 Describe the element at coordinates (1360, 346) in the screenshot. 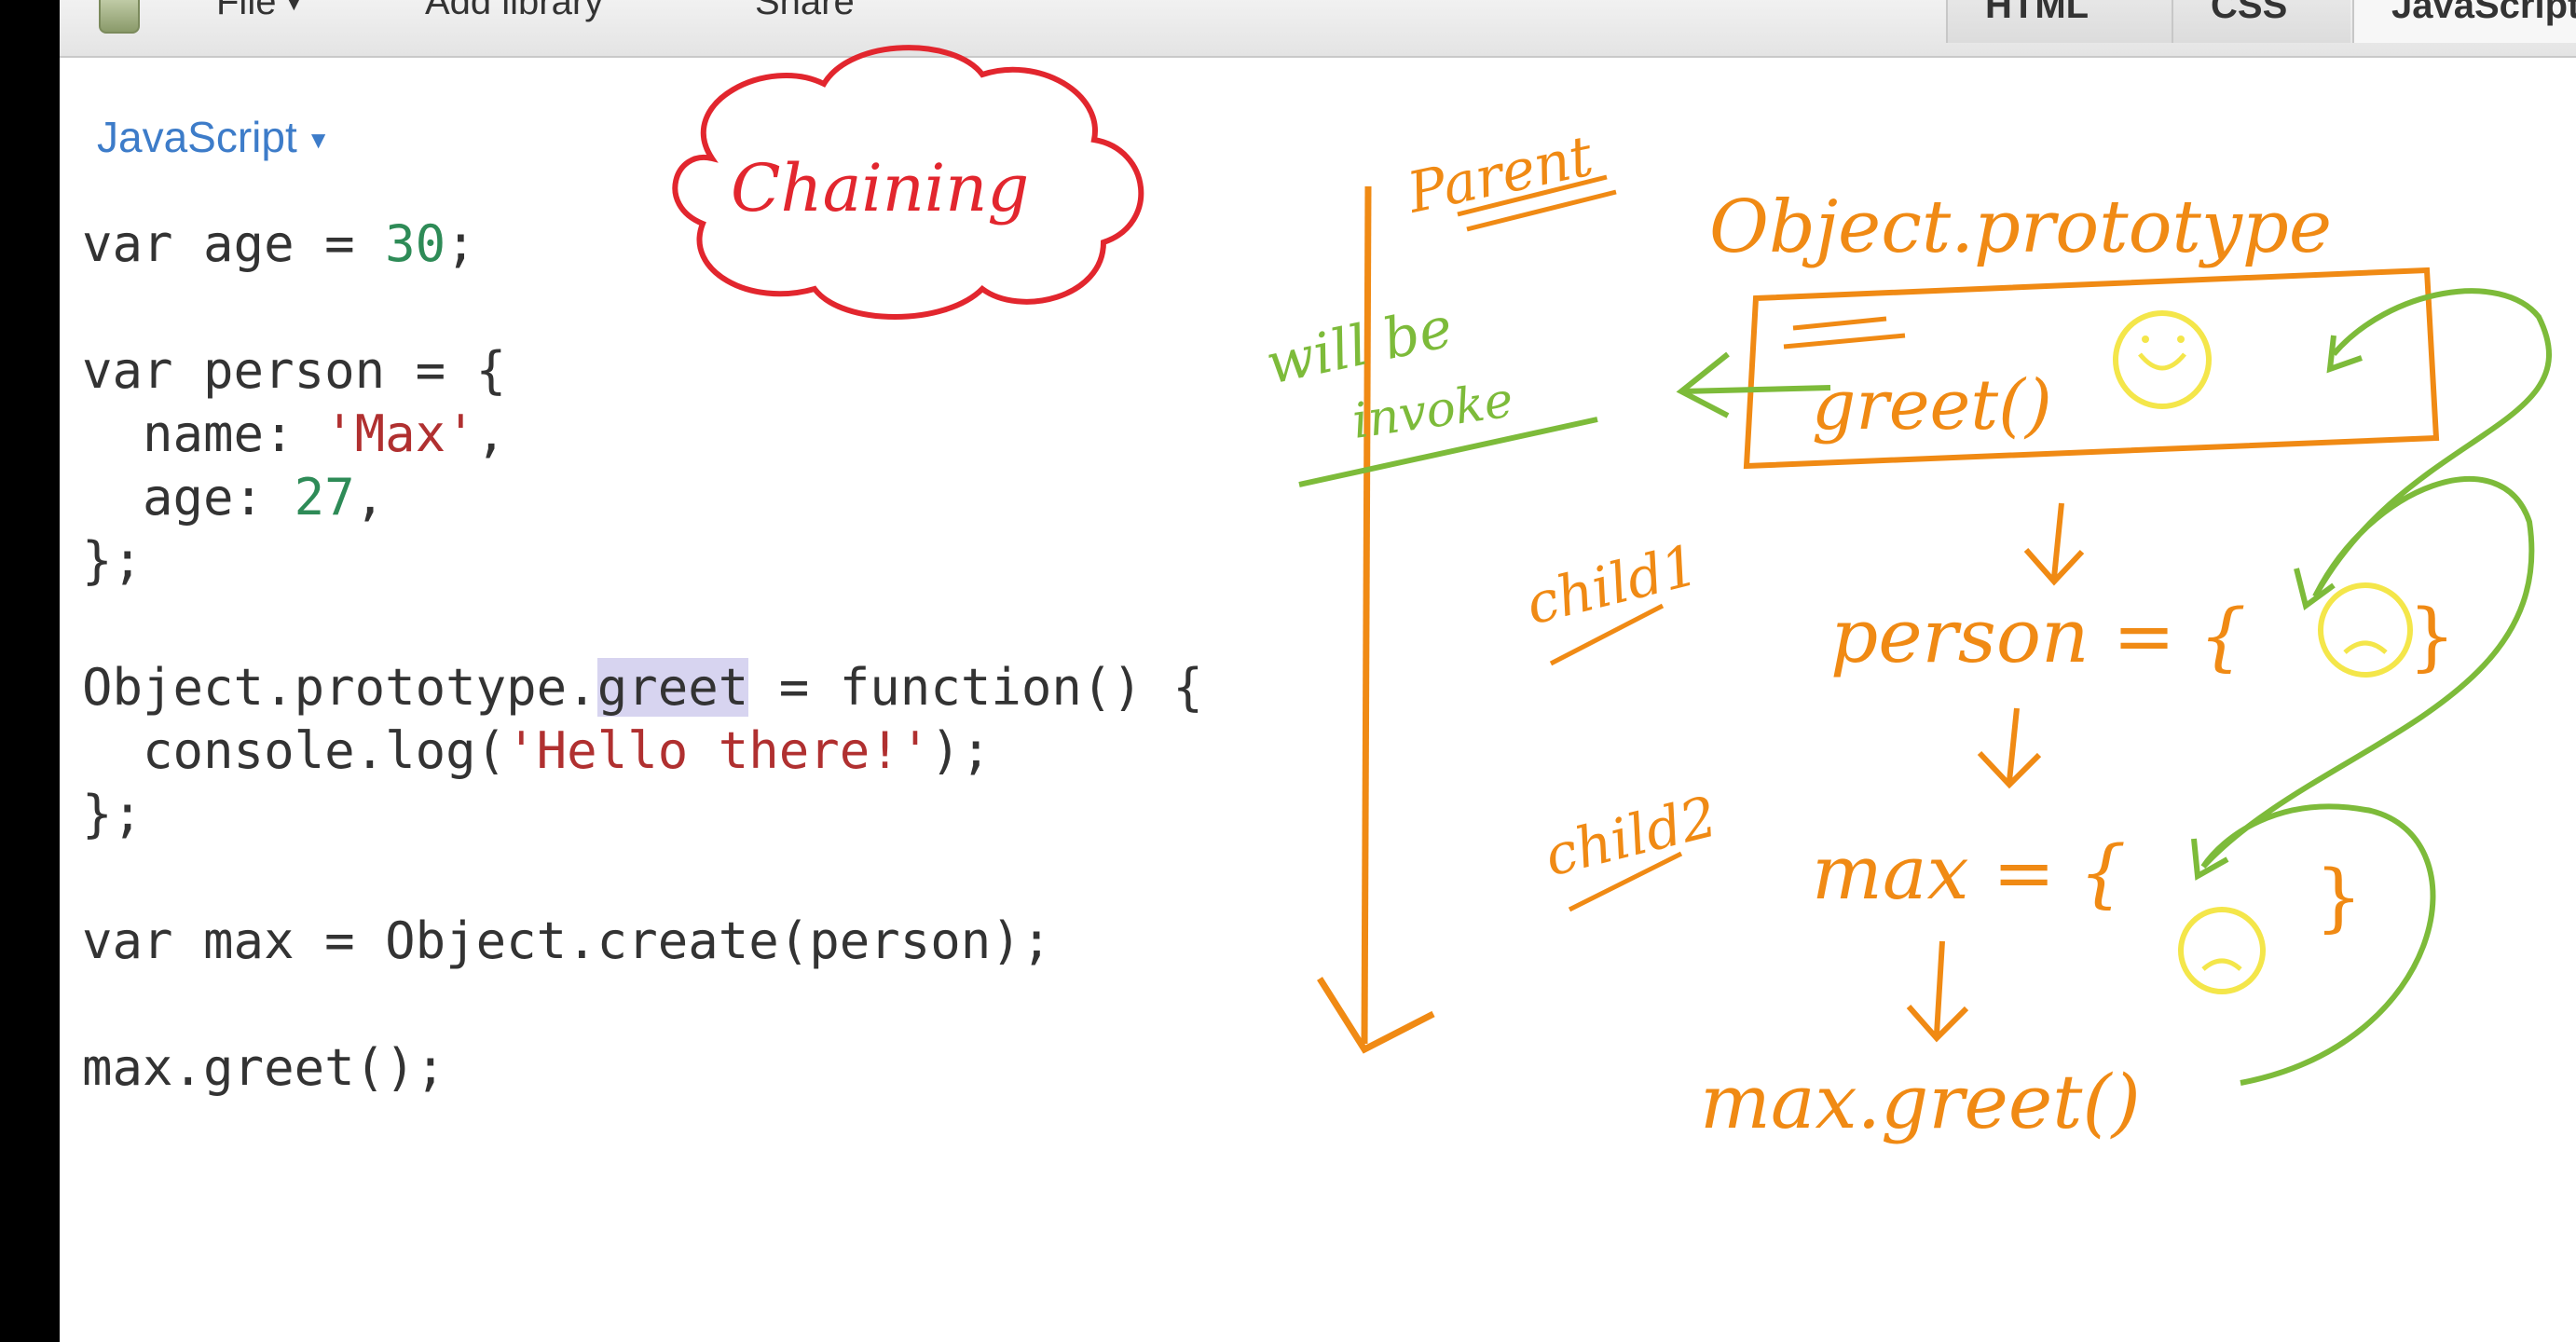

I see `will-be-label: will be` at that location.